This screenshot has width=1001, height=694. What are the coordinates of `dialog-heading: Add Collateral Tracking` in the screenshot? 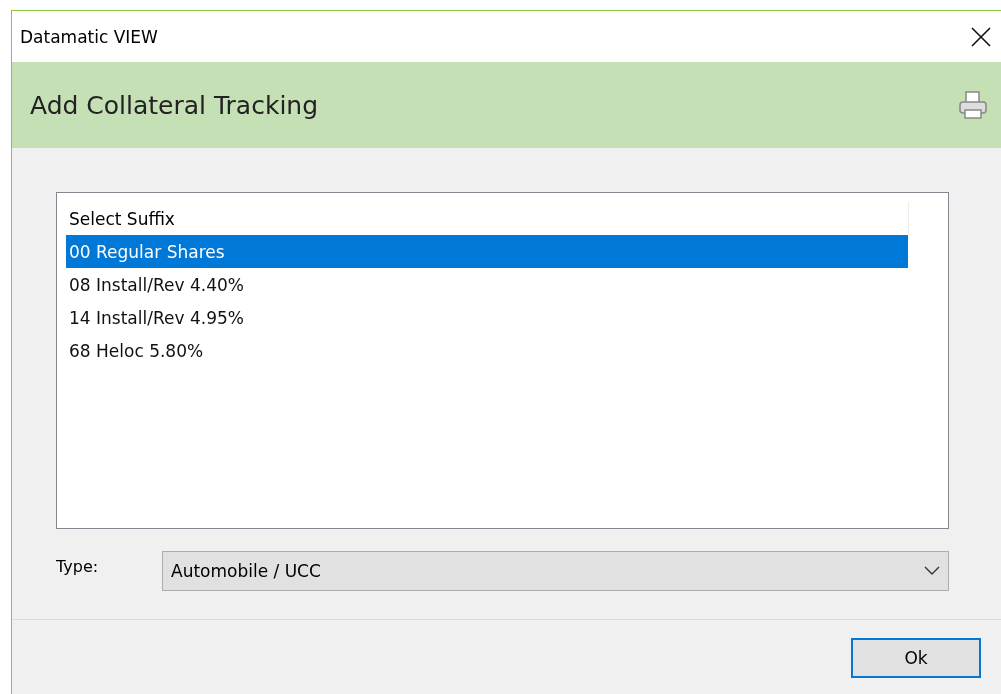 It's located at (174, 105).